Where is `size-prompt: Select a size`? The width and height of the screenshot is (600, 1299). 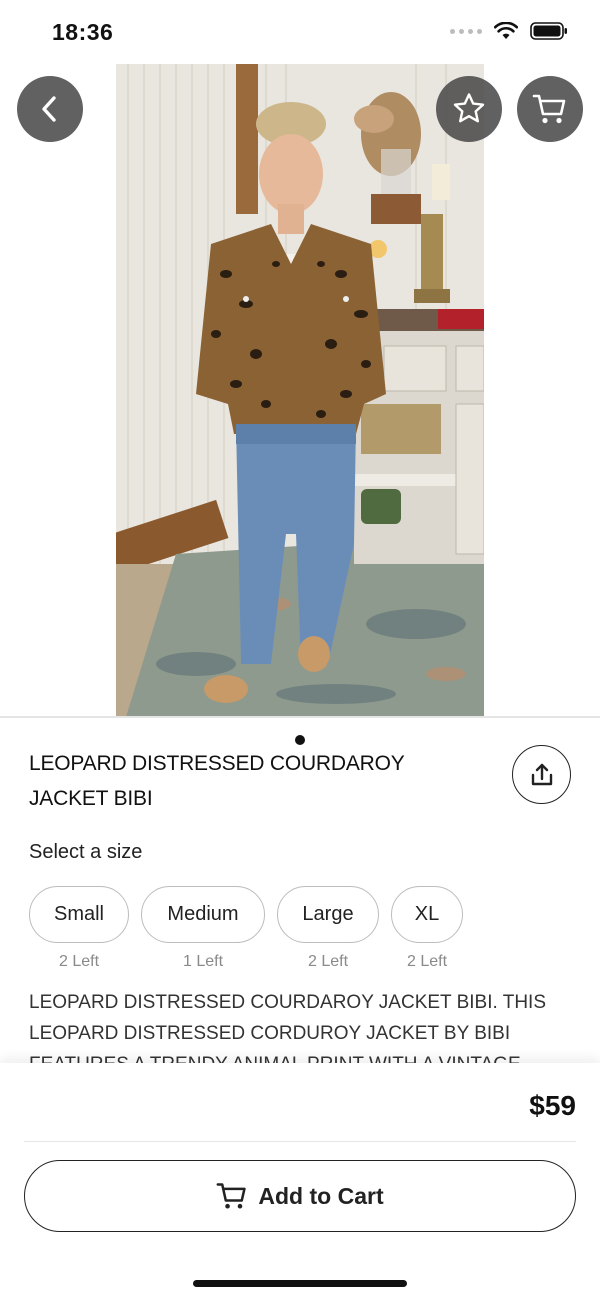
size-prompt: Select a size is located at coordinates (86, 852).